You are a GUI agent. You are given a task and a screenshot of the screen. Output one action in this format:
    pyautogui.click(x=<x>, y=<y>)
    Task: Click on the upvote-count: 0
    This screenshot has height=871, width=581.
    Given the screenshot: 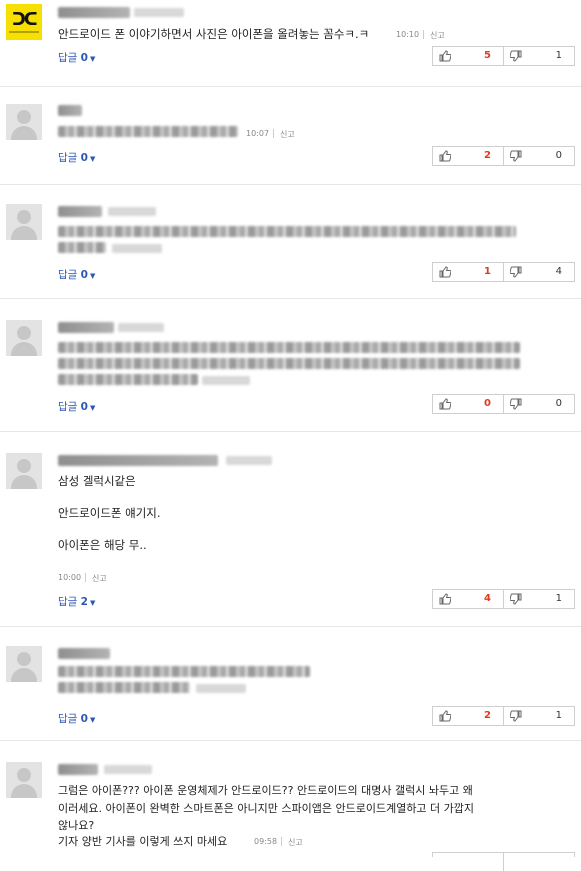 What is the action you would take?
    pyautogui.click(x=487, y=403)
    